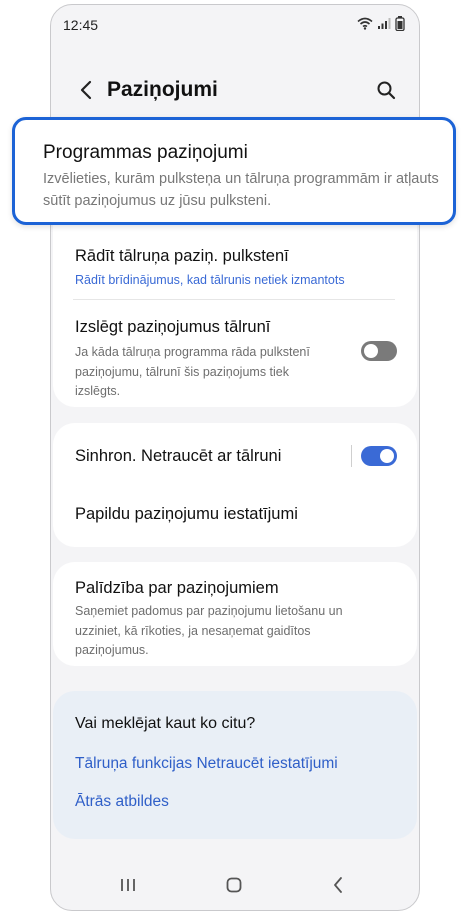  I want to click on home-button, so click(234, 885).